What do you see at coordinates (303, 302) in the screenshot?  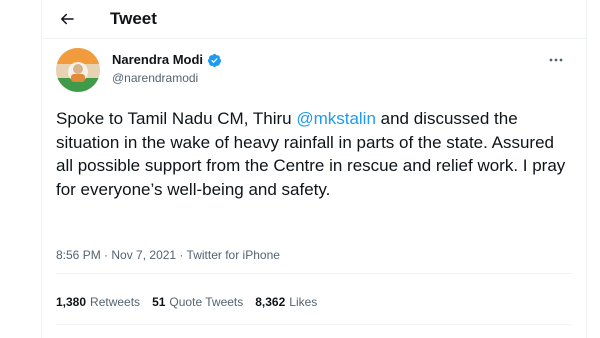 I see `likes-label: Likes` at bounding box center [303, 302].